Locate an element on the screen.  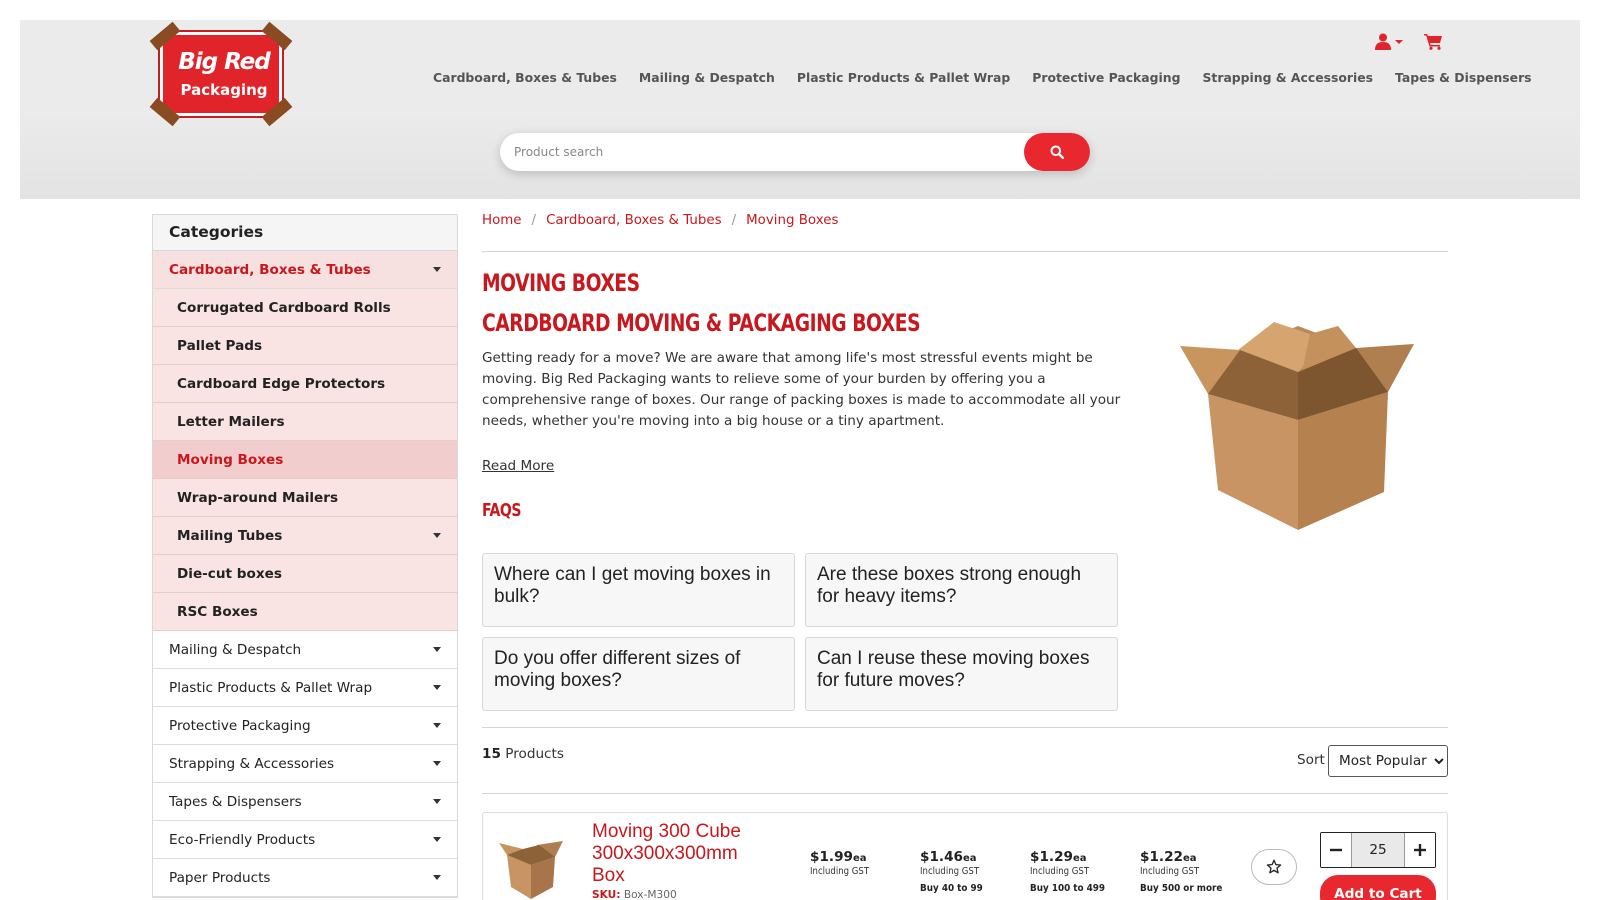
sidebar-item-label: Wrap-around Mailers is located at coordinates (258, 497).